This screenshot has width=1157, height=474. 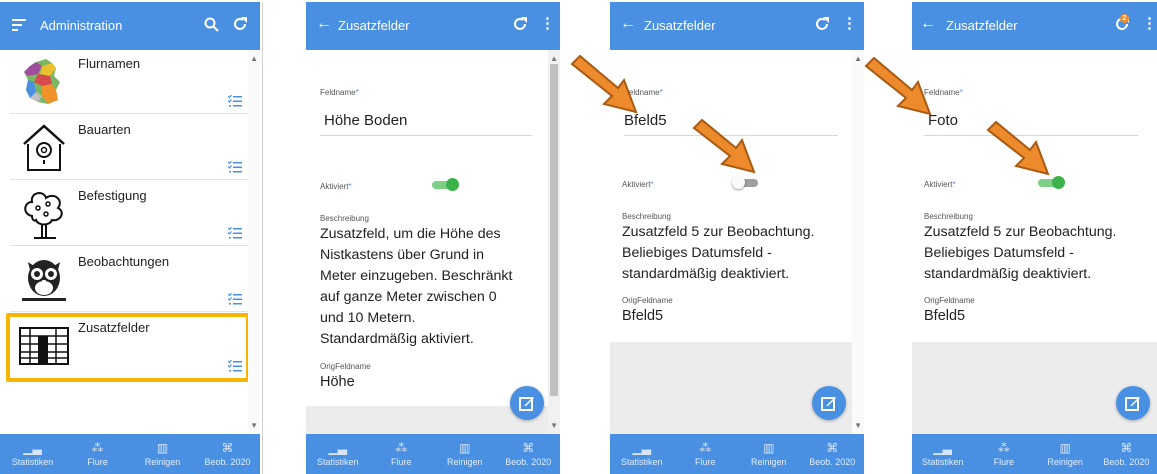 I want to click on scrollbar, so click(x=254, y=242).